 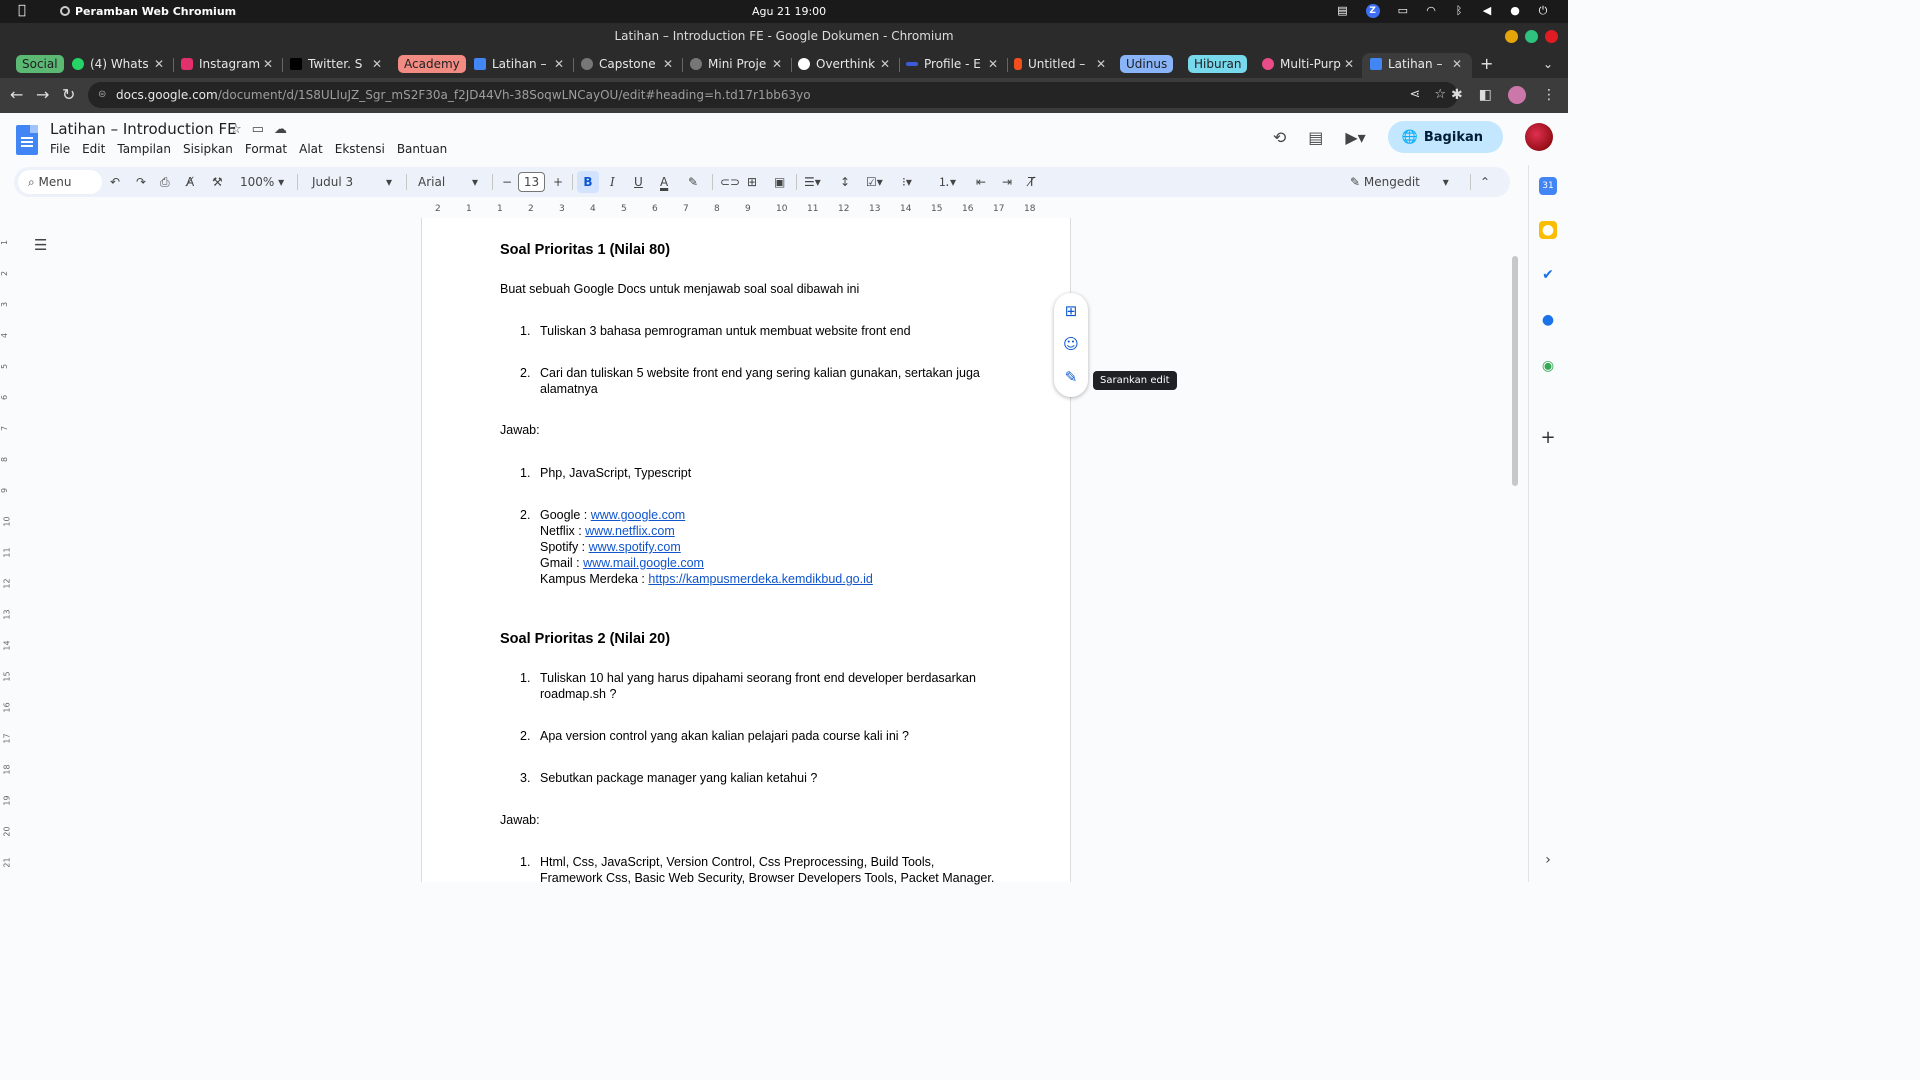 I want to click on mic-icon: ●, so click(x=1515, y=11).